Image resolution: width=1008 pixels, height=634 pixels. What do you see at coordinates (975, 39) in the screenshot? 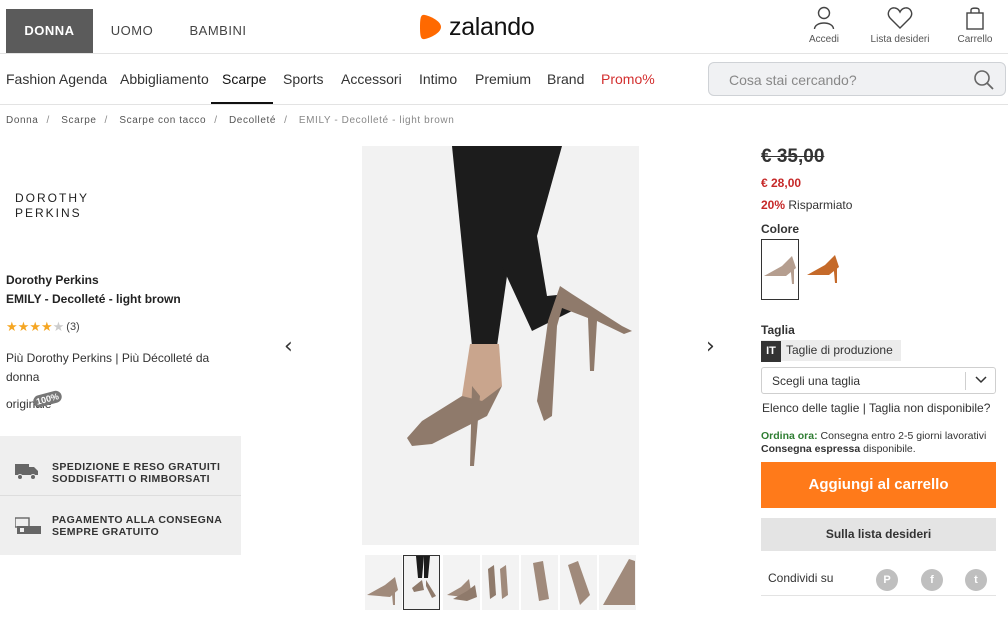
I see `cart-label: Carrello` at bounding box center [975, 39].